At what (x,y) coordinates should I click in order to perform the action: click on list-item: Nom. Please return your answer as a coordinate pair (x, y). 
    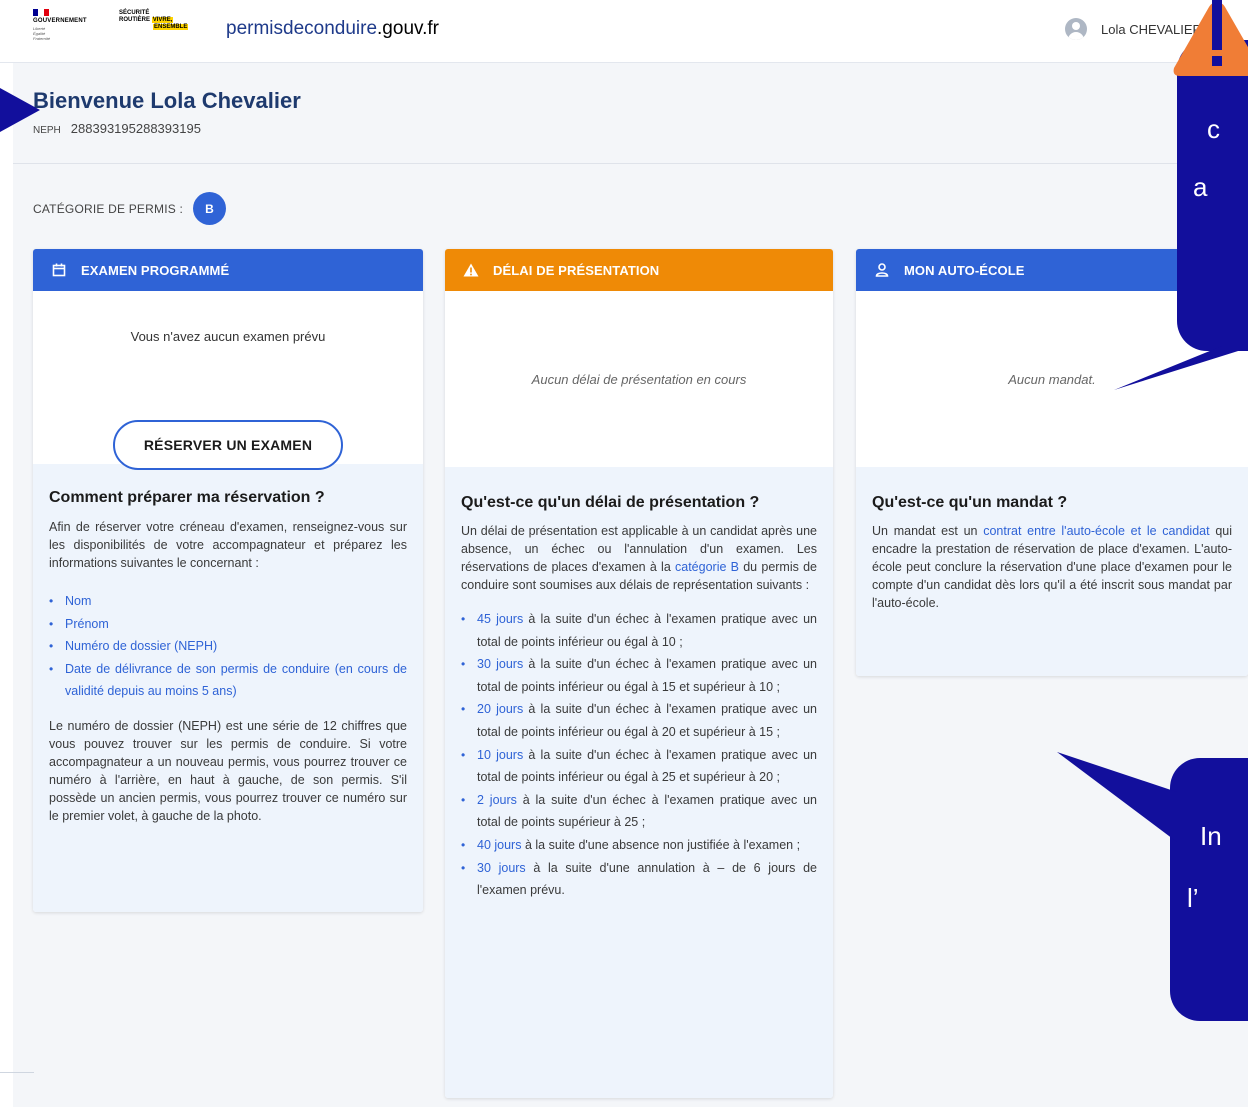
    Looking at the image, I should click on (228, 601).